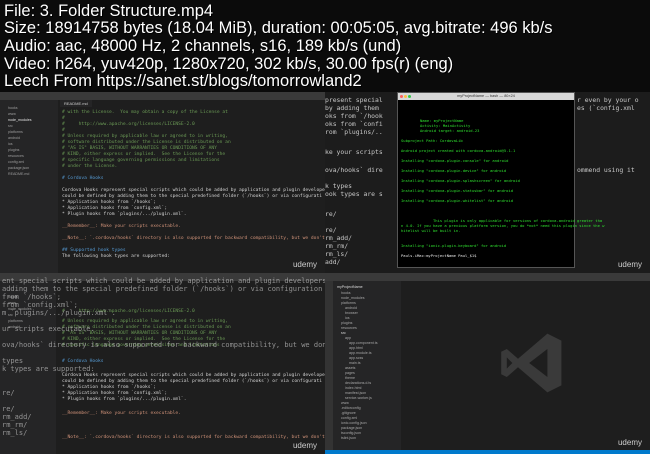 The width and height of the screenshot is (650, 454). What do you see at coordinates (352, 108) in the screenshot?
I see `bg-doc-line: by adding them` at bounding box center [352, 108].